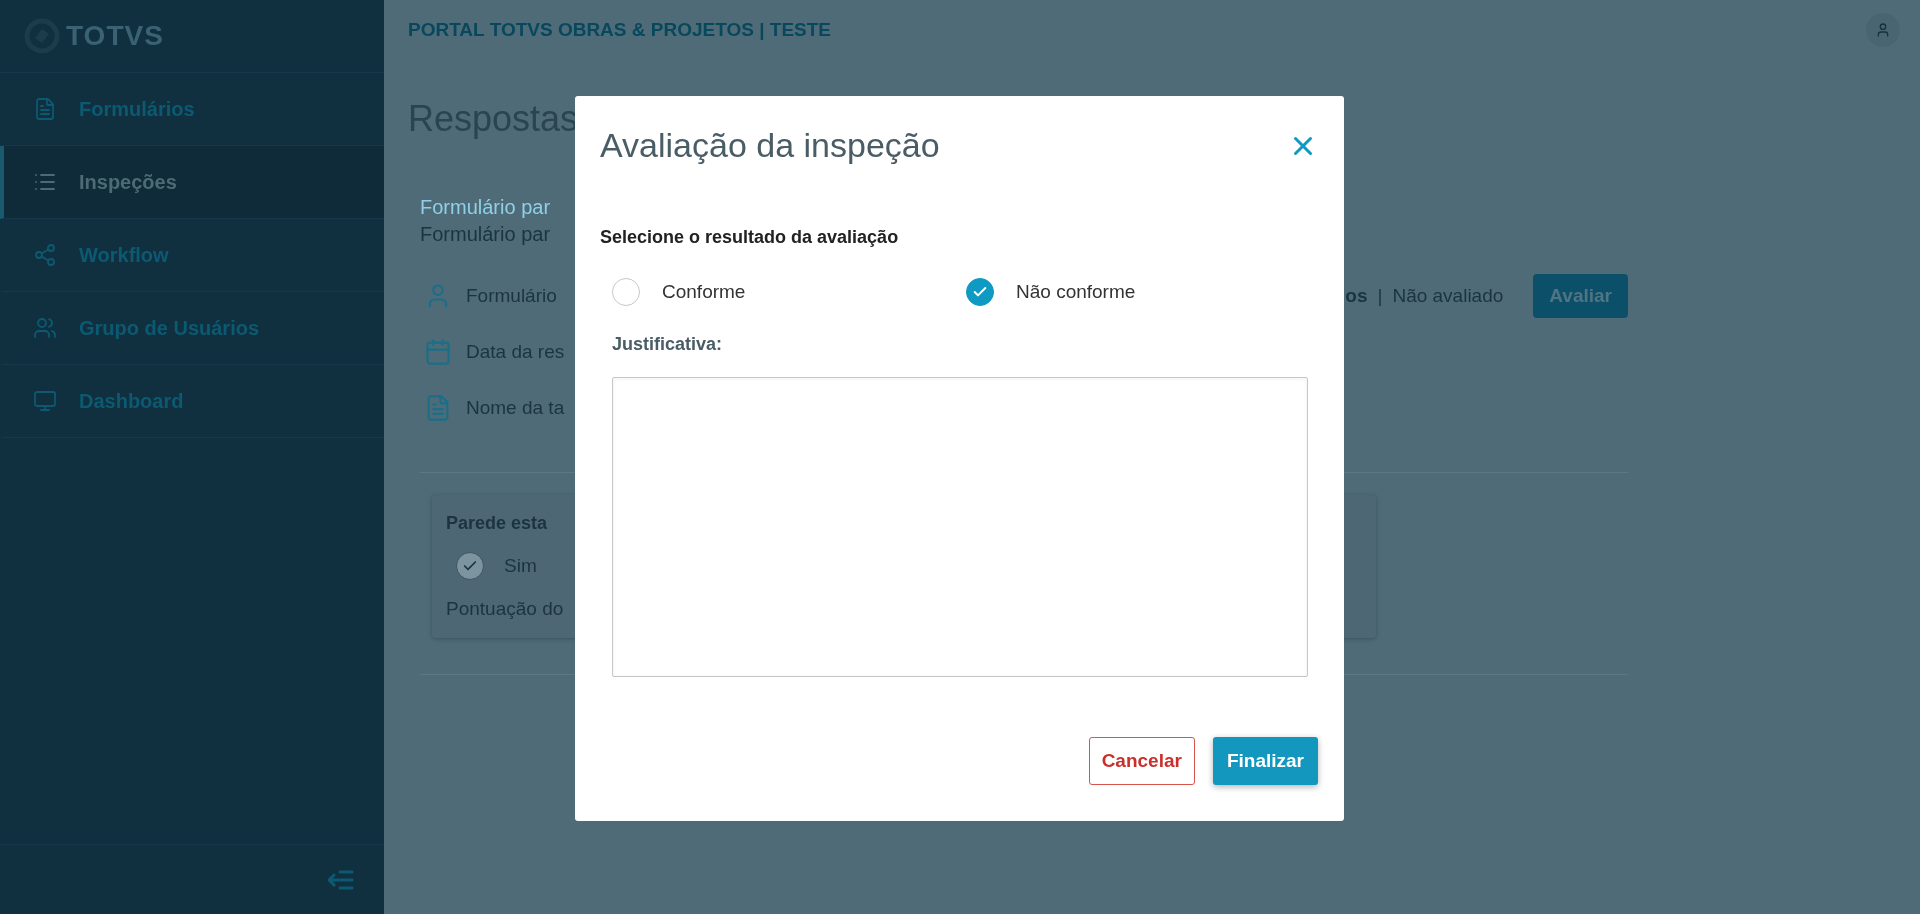  What do you see at coordinates (45, 109) in the screenshot?
I see `document-icon` at bounding box center [45, 109].